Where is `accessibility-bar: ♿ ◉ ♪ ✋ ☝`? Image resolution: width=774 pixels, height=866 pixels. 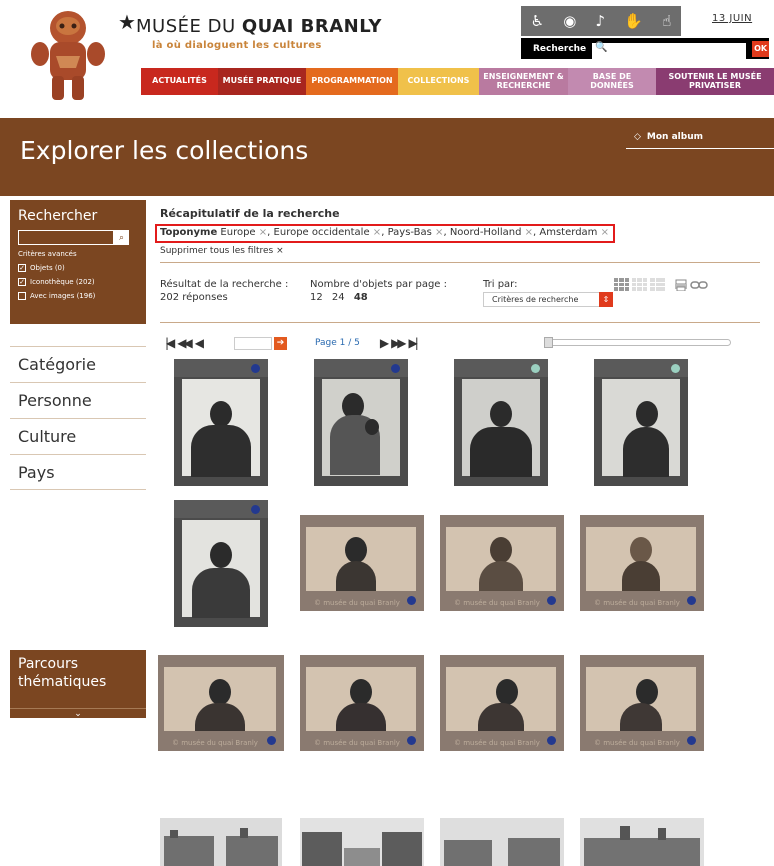 accessibility-bar: ♿ ◉ ♪ ✋ ☝ is located at coordinates (601, 21).